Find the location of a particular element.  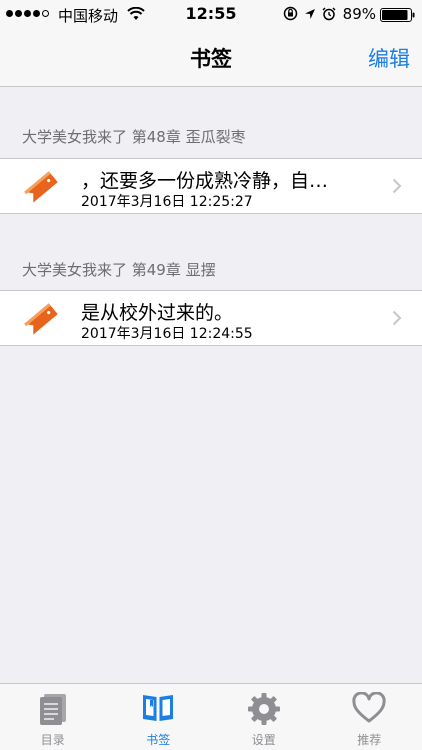

bookmark-row: 是从校外过来的。 2017年3月16日 12:24:55 is located at coordinates (211, 318).